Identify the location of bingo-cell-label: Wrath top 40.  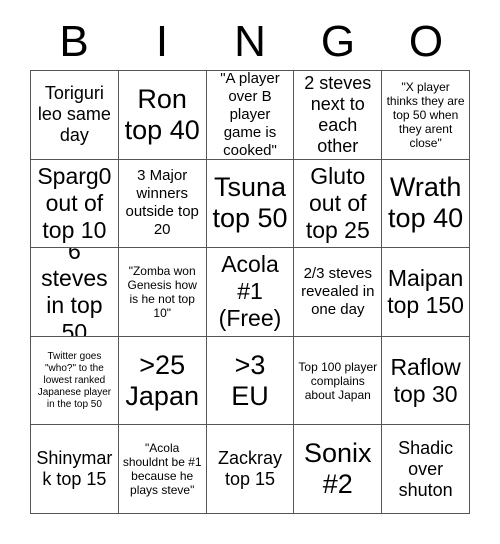
(426, 203).